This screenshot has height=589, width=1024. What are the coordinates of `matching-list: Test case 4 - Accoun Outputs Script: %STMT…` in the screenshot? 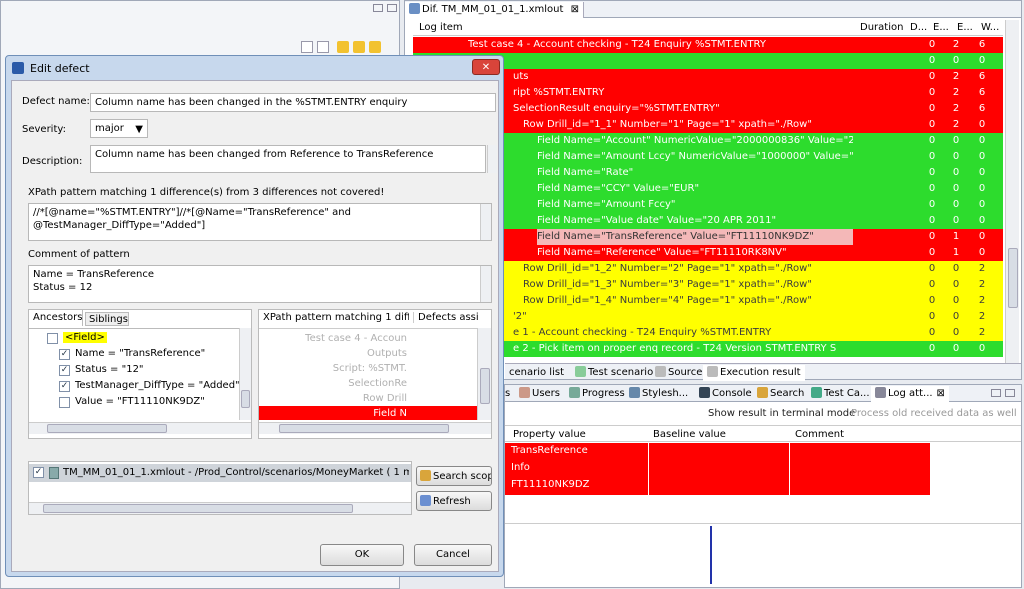 It's located at (368, 374).